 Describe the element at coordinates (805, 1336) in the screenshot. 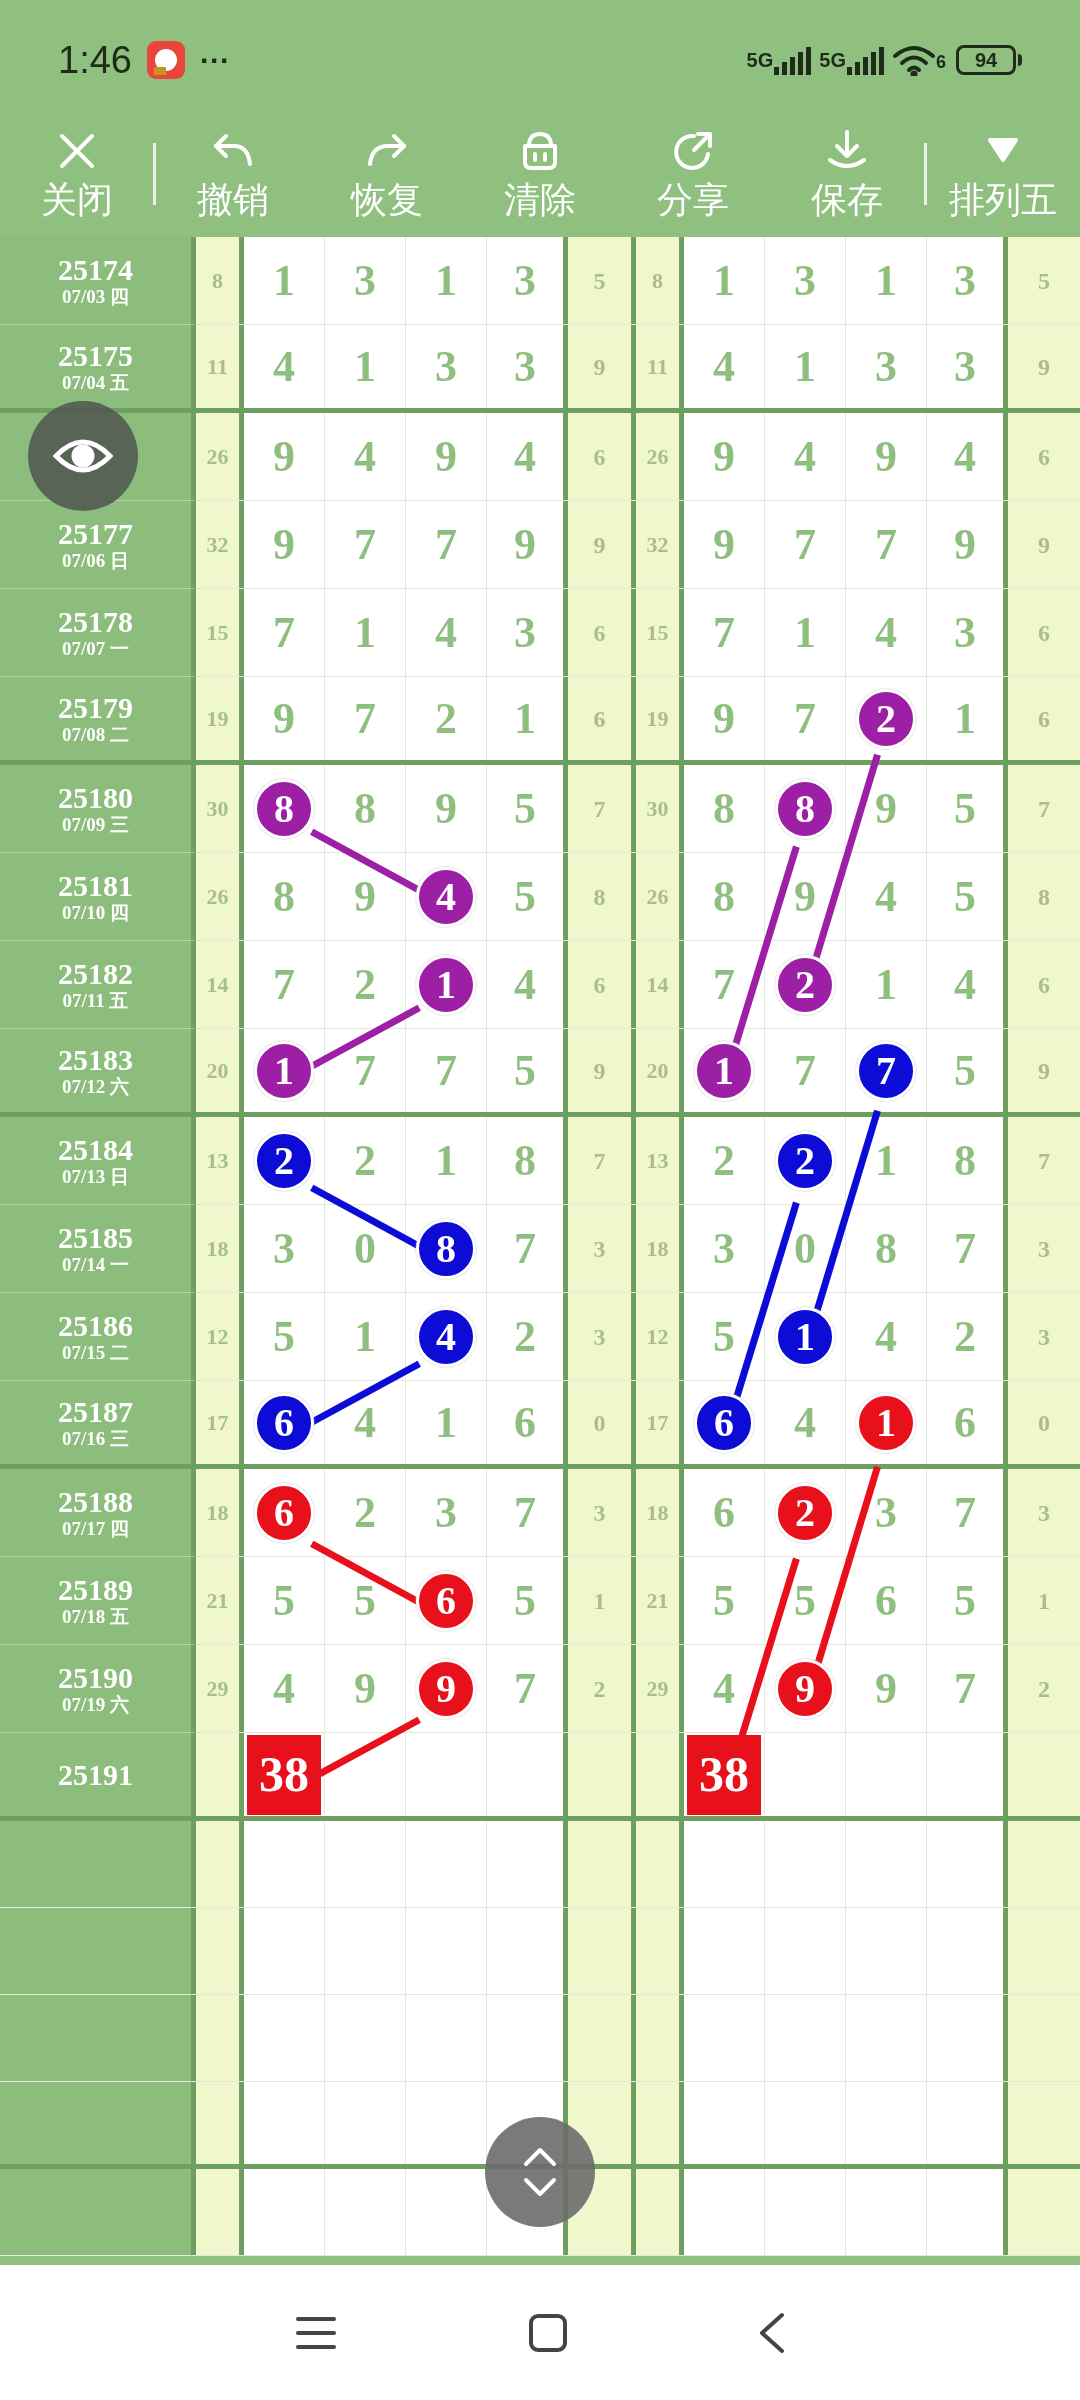

I see `highlighted-digit: 1` at that location.